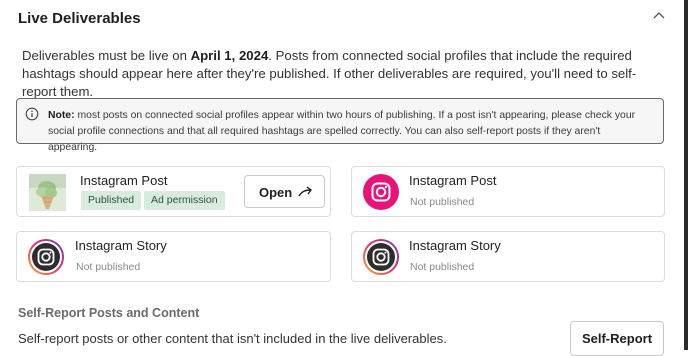 This screenshot has height=356, width=688. I want to click on arrow-right-icon, so click(305, 191).